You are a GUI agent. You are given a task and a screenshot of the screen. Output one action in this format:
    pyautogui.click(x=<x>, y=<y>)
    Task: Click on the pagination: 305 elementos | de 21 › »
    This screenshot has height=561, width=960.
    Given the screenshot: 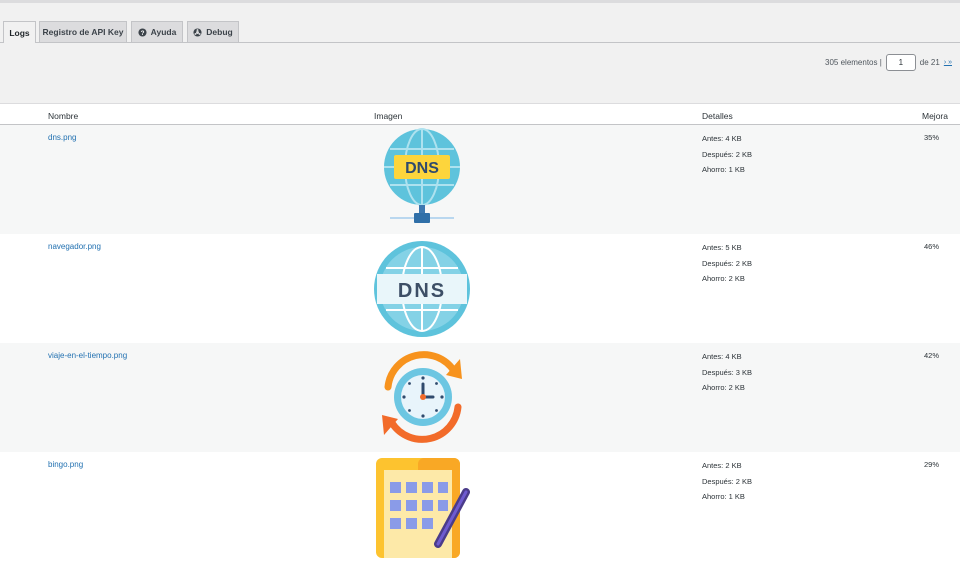 What is the action you would take?
    pyautogui.click(x=888, y=62)
    